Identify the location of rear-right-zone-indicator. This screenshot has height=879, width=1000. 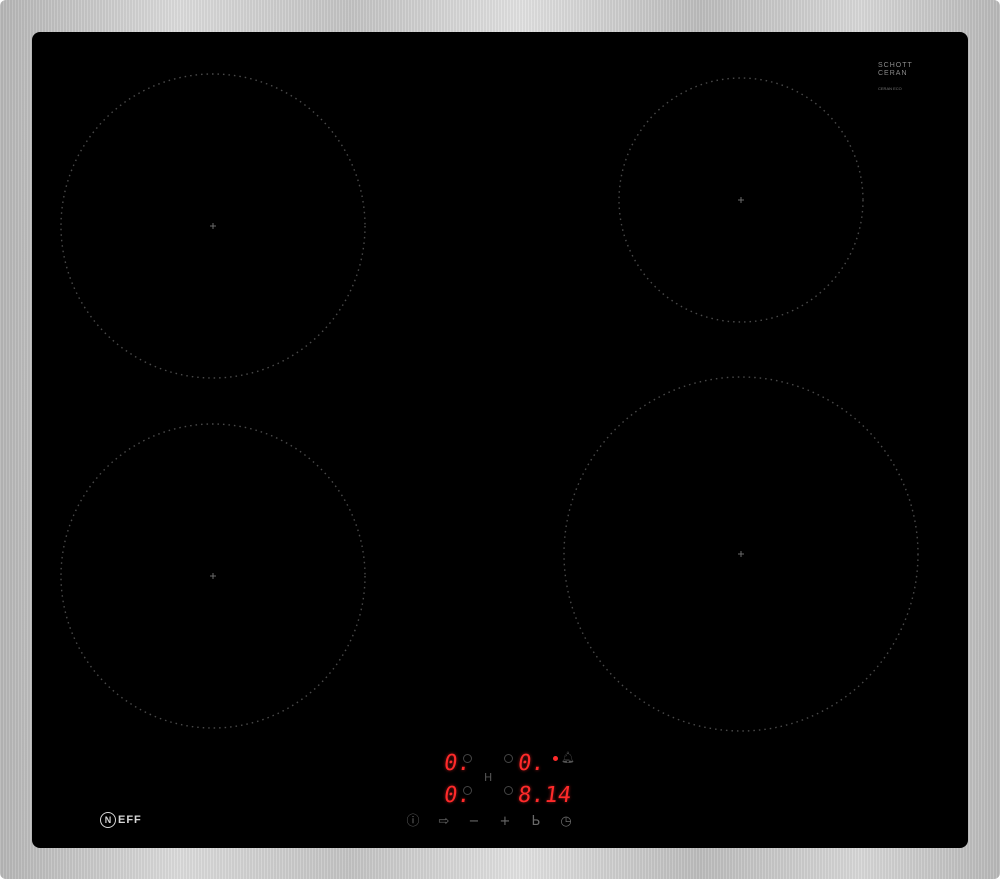
(508, 758).